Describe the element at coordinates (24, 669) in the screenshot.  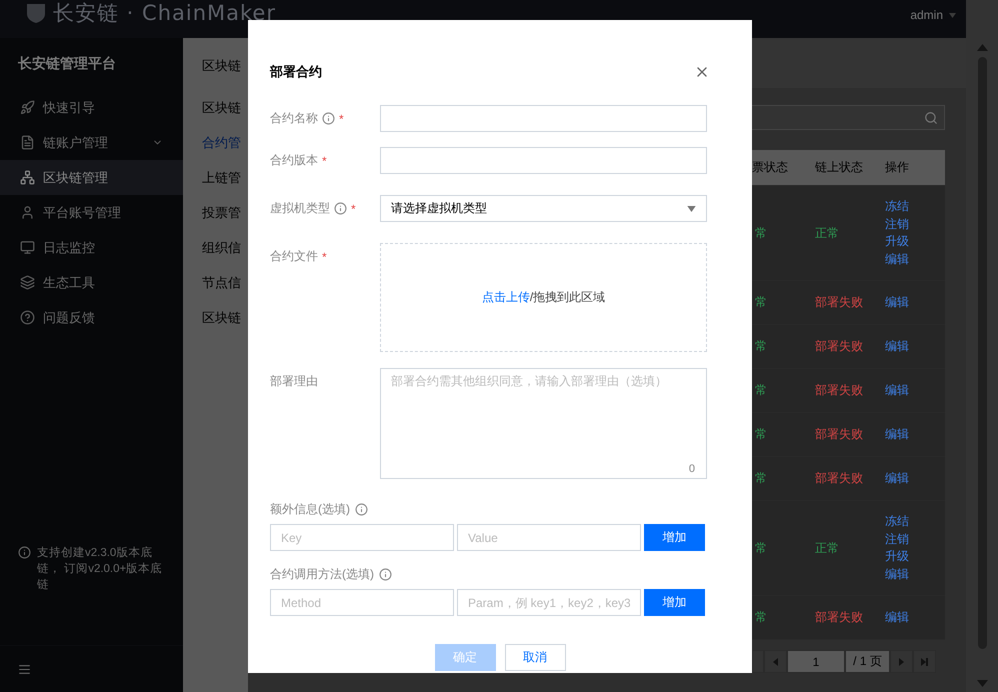
I see `collapse-icon` at that location.